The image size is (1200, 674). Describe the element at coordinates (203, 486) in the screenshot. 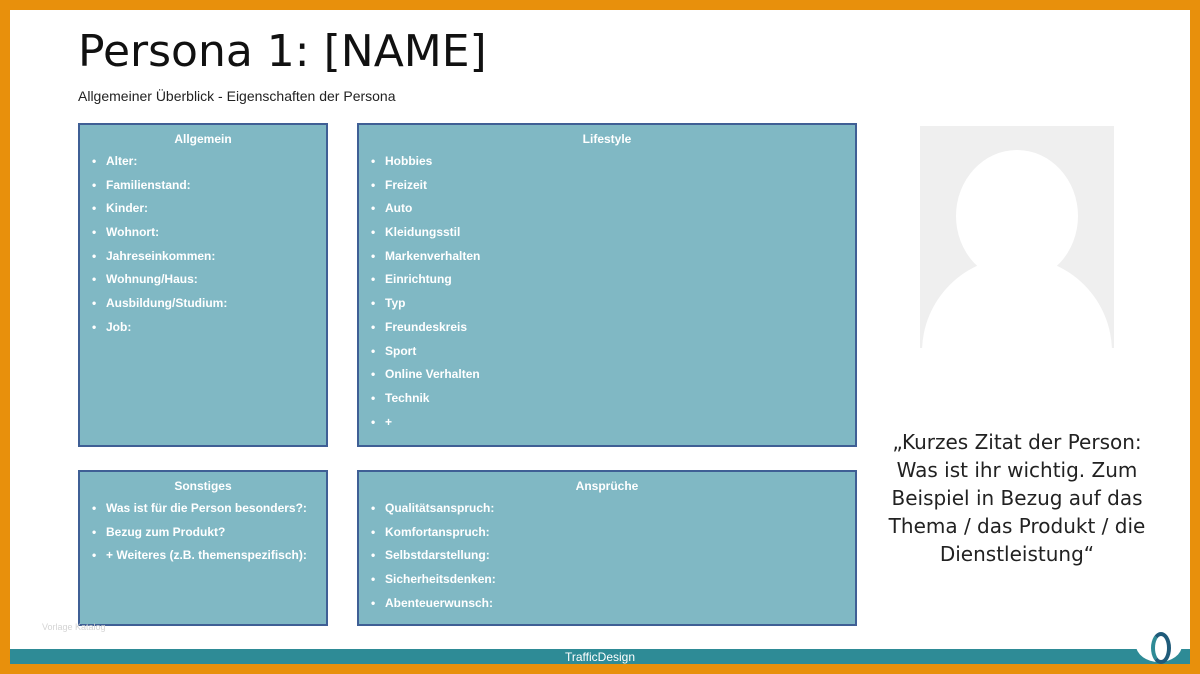

I see `box-title: Sonstiges` at that location.